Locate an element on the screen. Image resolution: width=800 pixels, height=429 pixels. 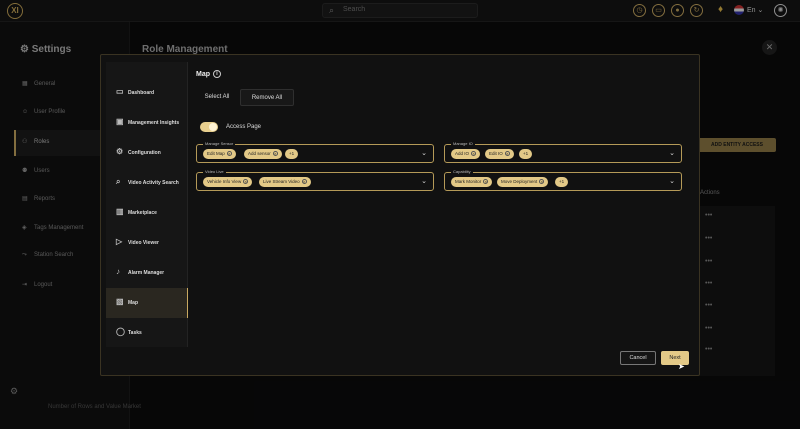
remove-all-button: Remove All is located at coordinates (267, 97).